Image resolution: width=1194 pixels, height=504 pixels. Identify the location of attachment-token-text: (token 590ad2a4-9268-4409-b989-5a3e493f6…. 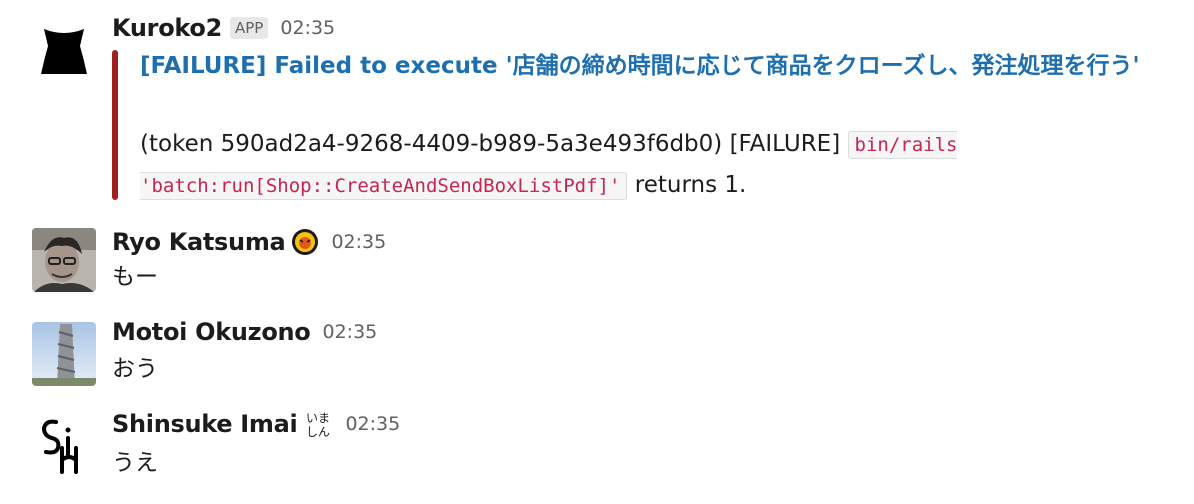
(494, 144).